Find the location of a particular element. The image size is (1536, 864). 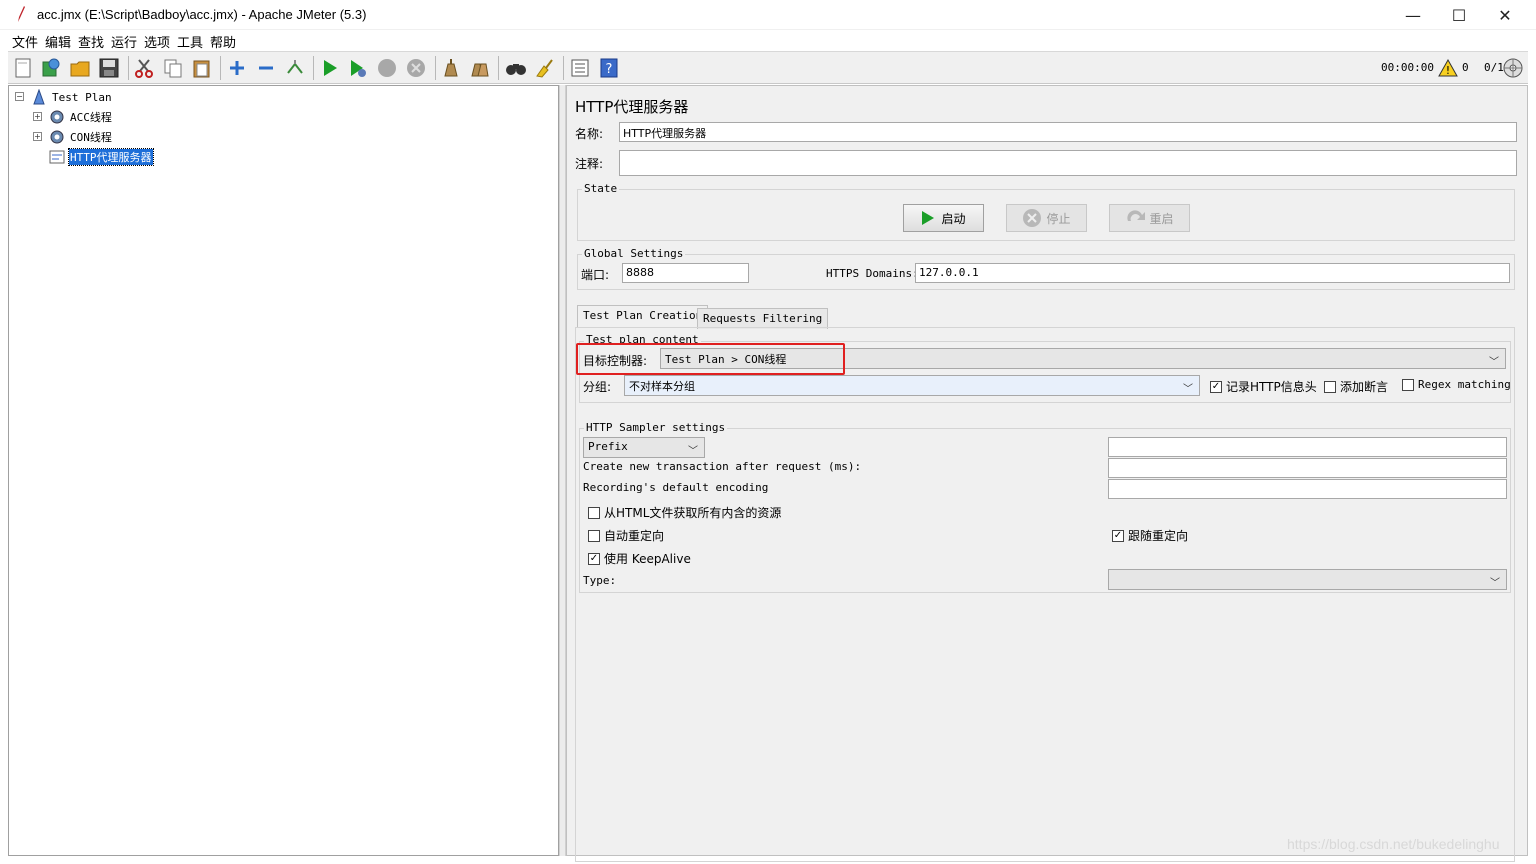

collapse-icon is located at coordinates (266, 68).